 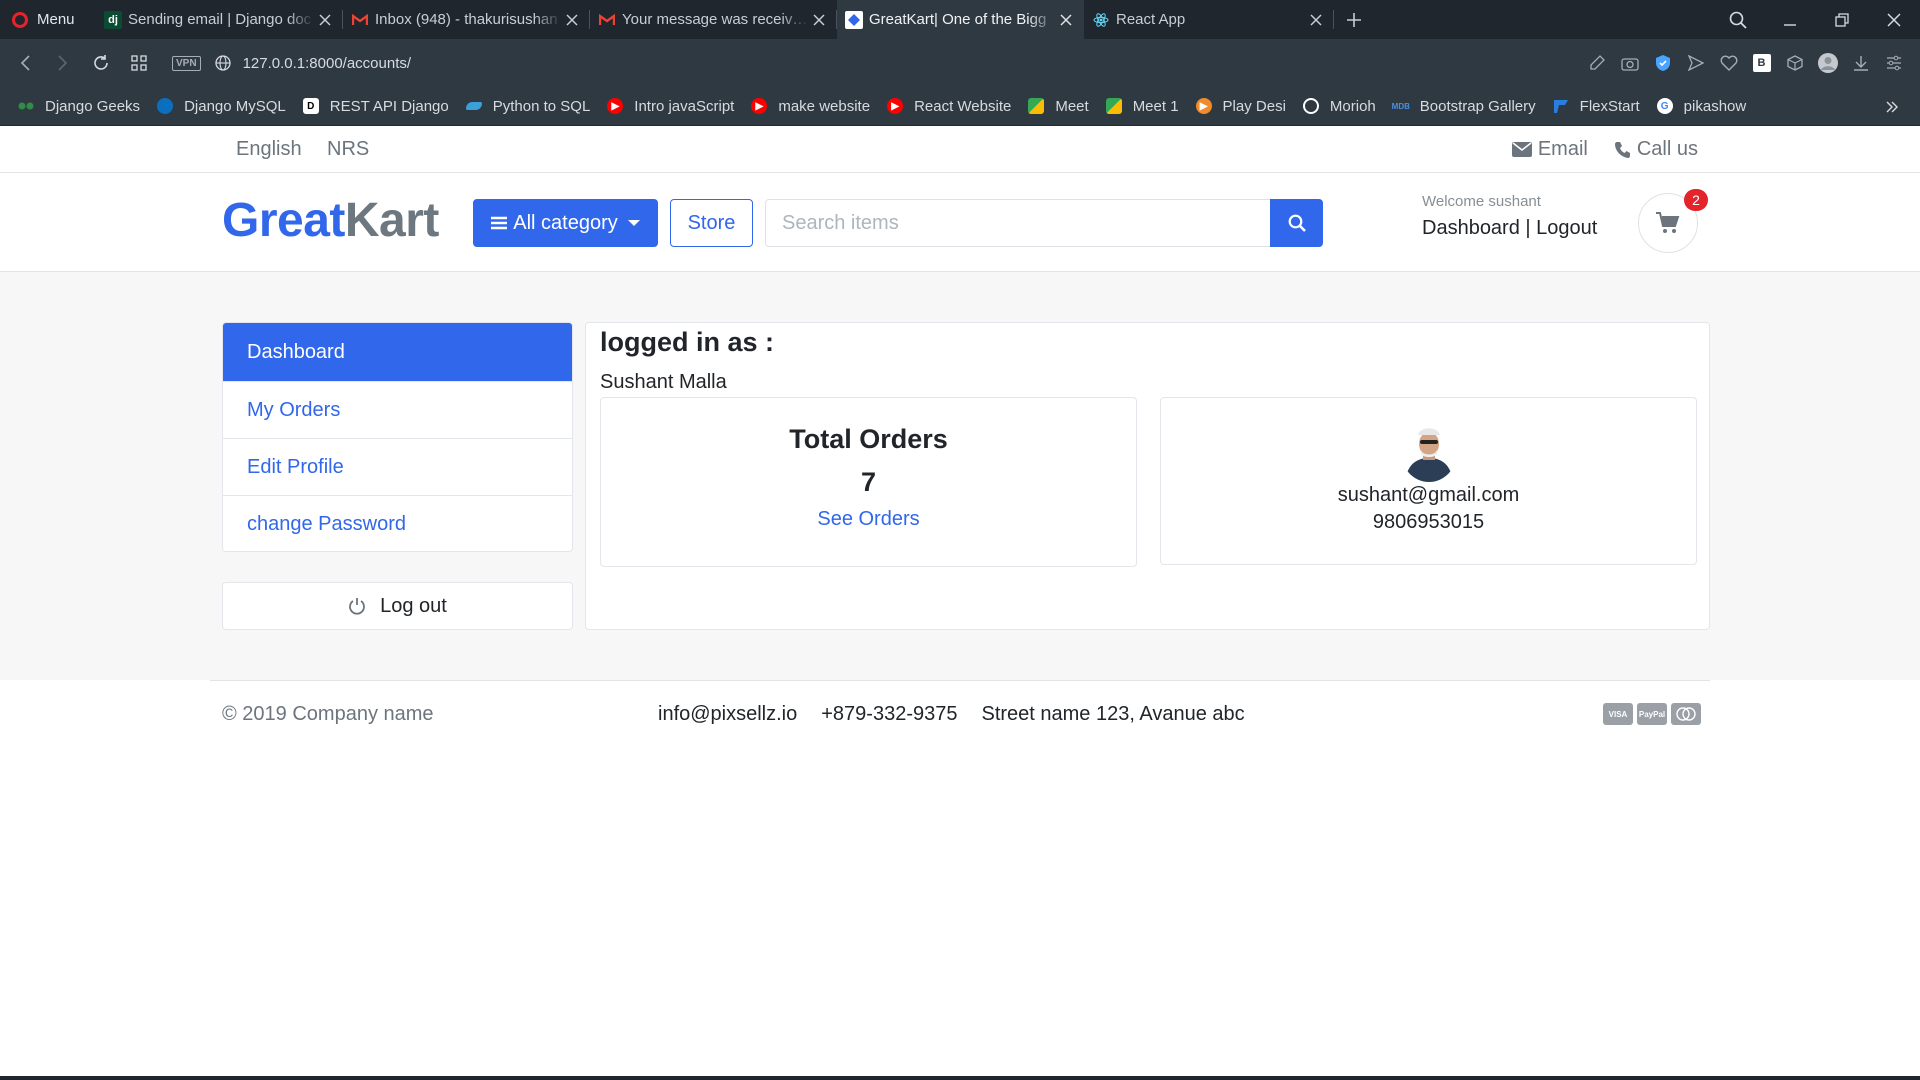 I want to click on search-button, so click(x=1296, y=223).